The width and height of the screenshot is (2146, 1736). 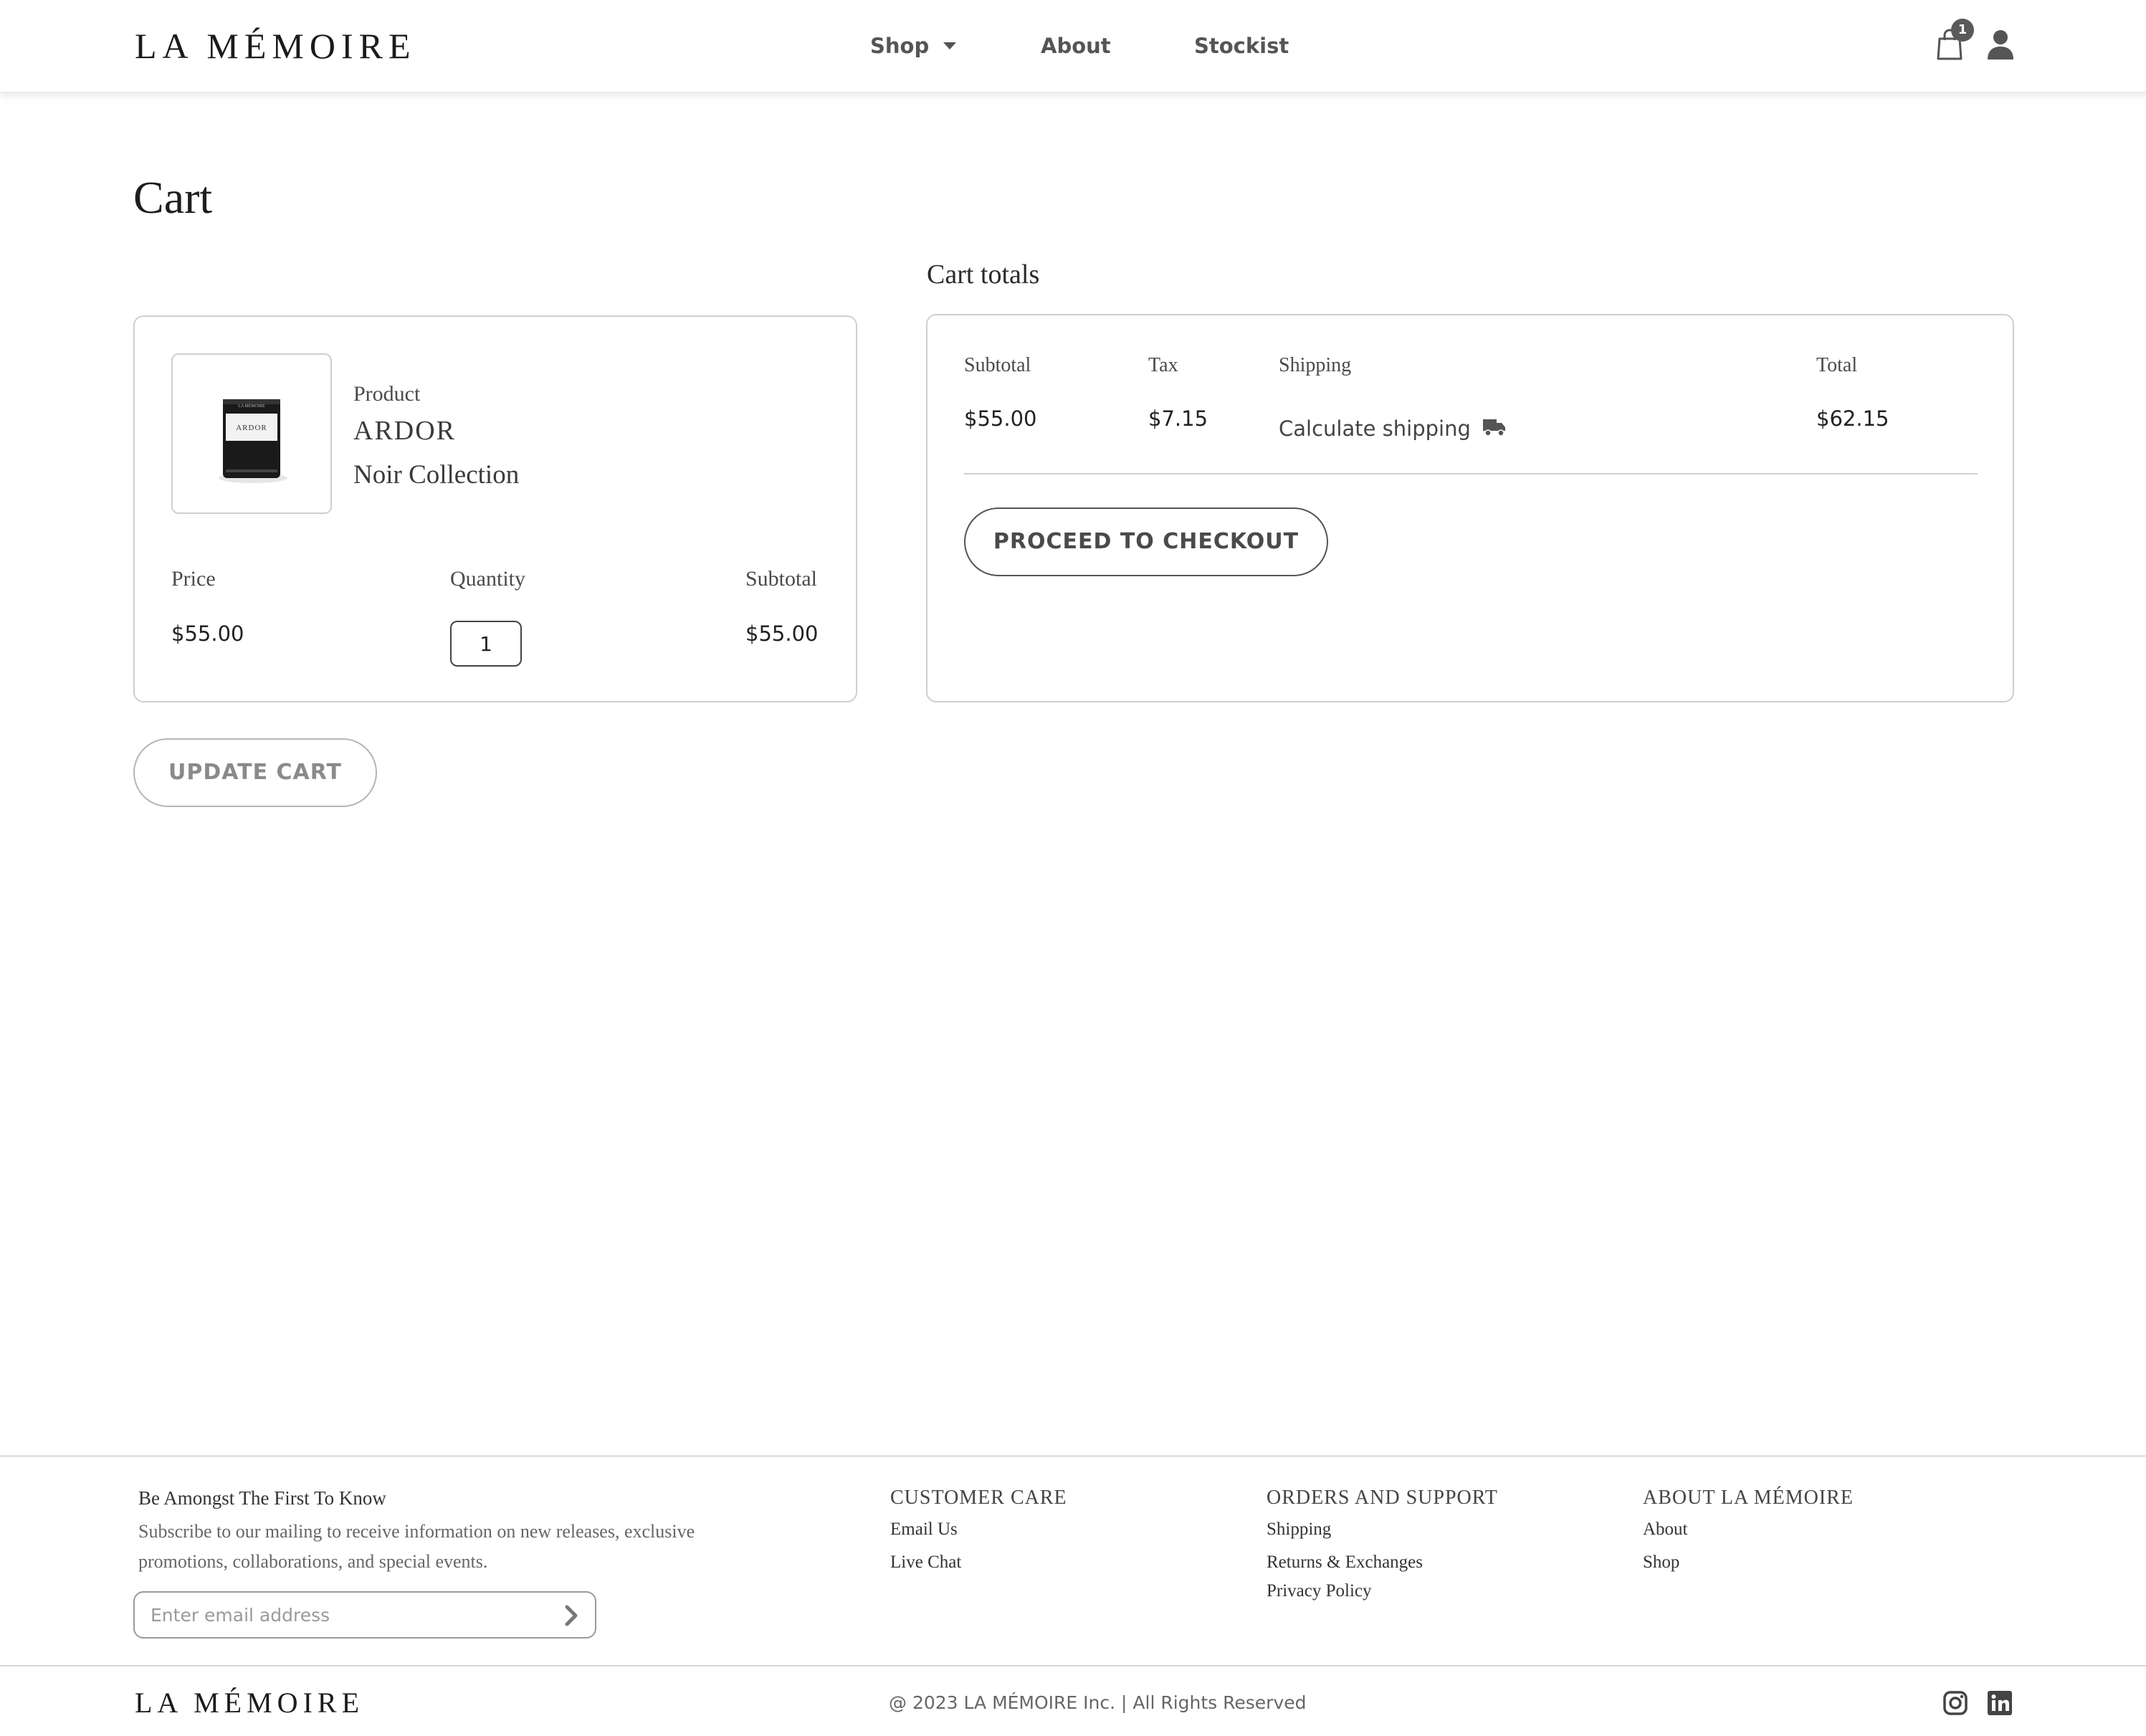 I want to click on nav-stockist: Stockist, so click(x=1242, y=46).